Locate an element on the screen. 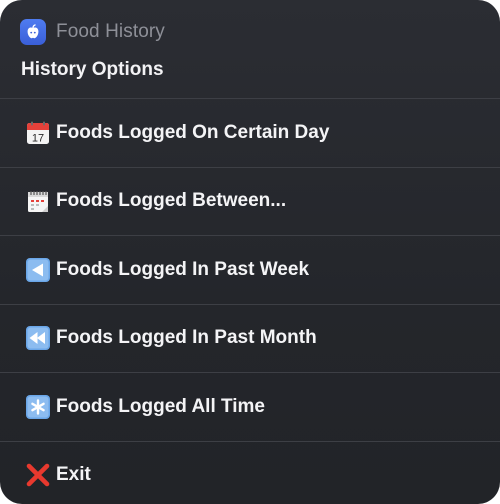  option-label: Foods Logged In Past Month is located at coordinates (186, 338).